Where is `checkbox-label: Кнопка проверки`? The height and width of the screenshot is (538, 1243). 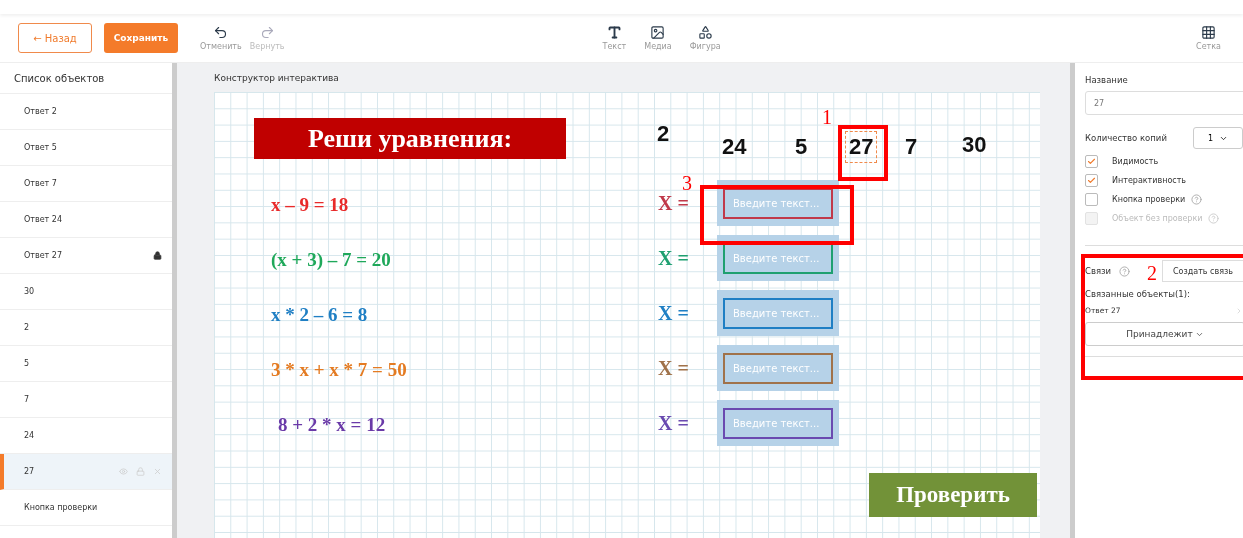 checkbox-label: Кнопка проверки is located at coordinates (1149, 199).